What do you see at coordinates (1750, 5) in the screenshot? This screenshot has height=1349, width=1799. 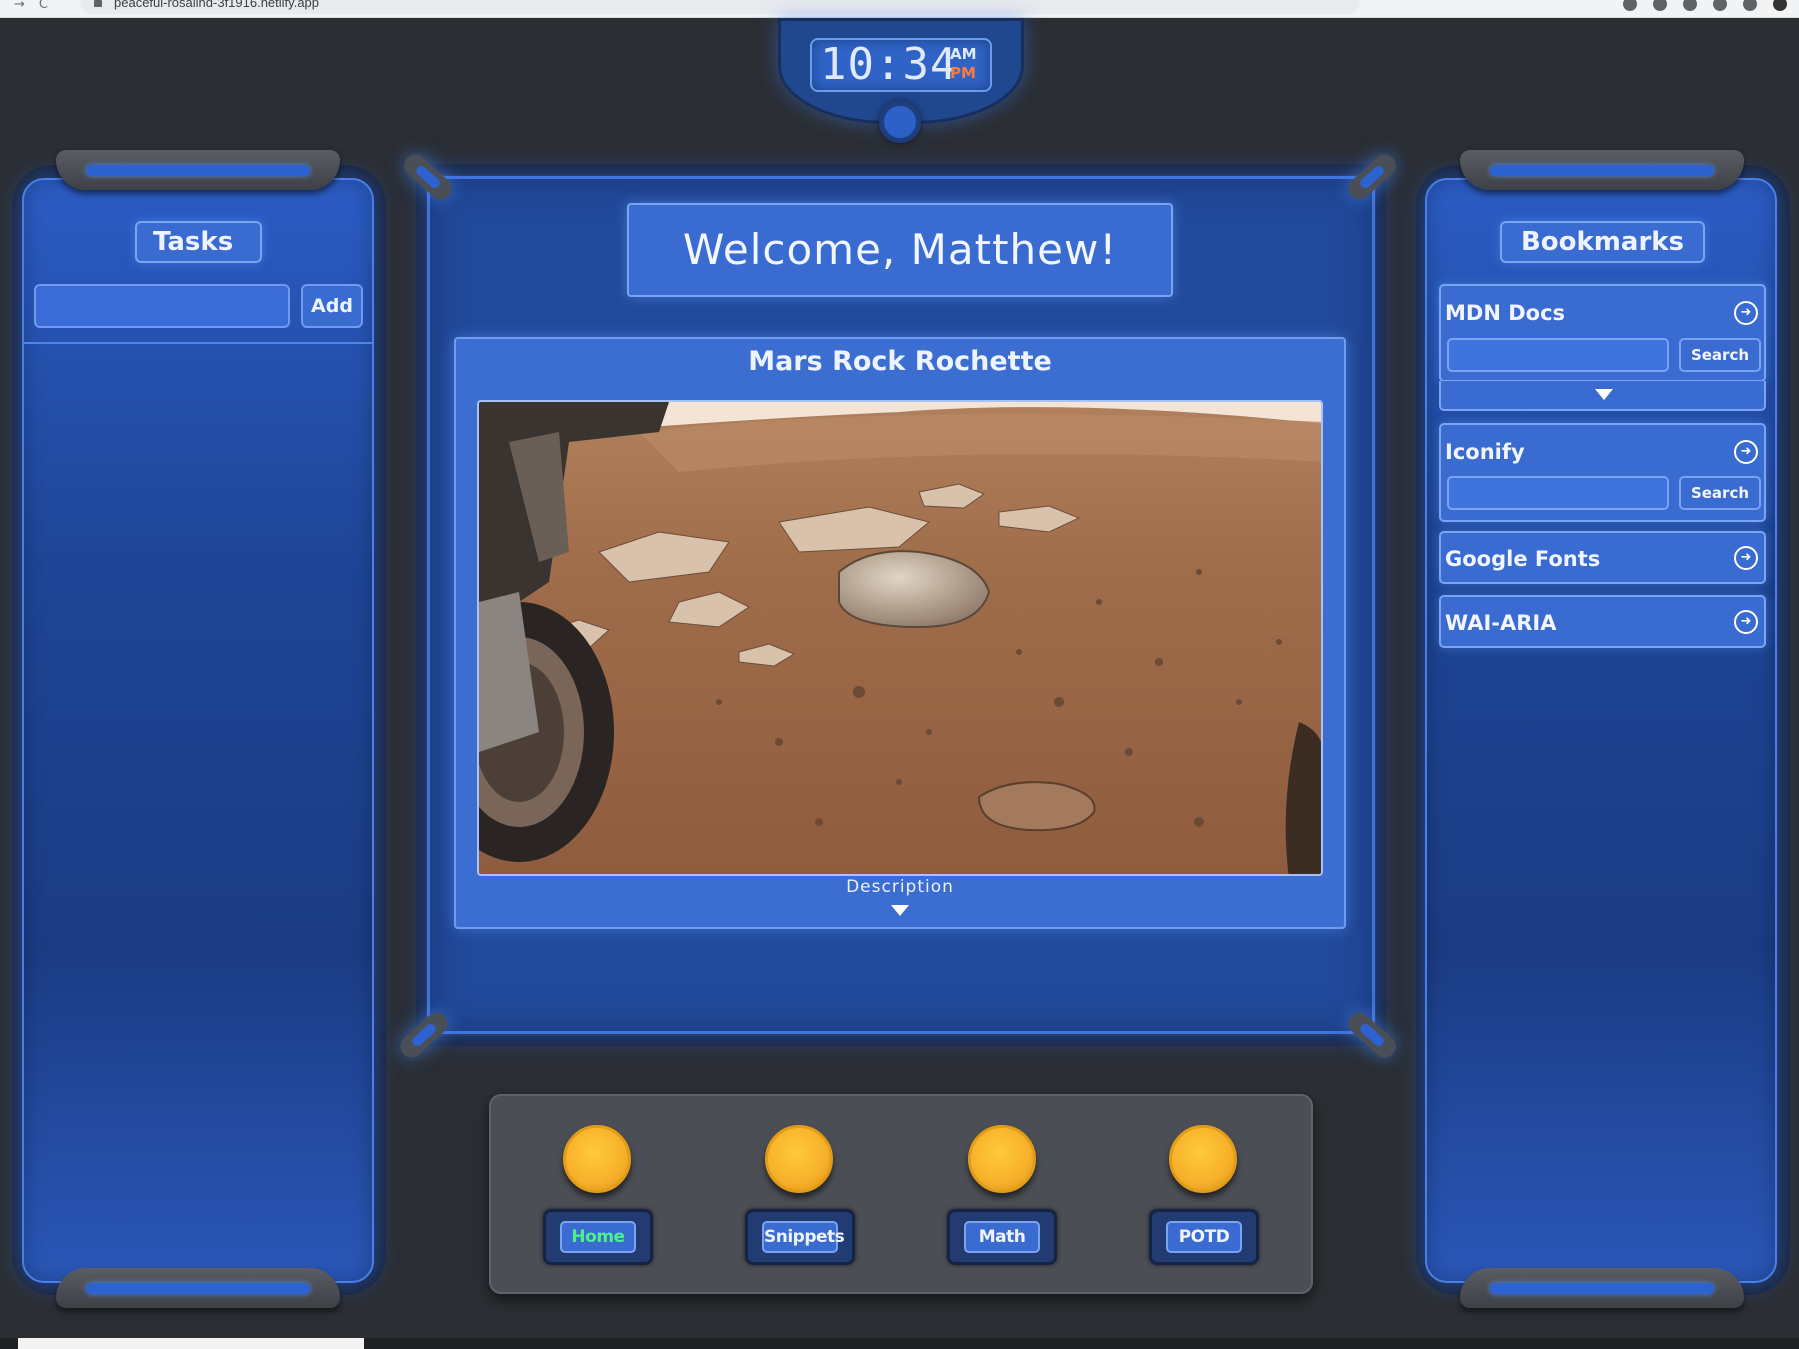 I see `puzzle-icon` at bounding box center [1750, 5].